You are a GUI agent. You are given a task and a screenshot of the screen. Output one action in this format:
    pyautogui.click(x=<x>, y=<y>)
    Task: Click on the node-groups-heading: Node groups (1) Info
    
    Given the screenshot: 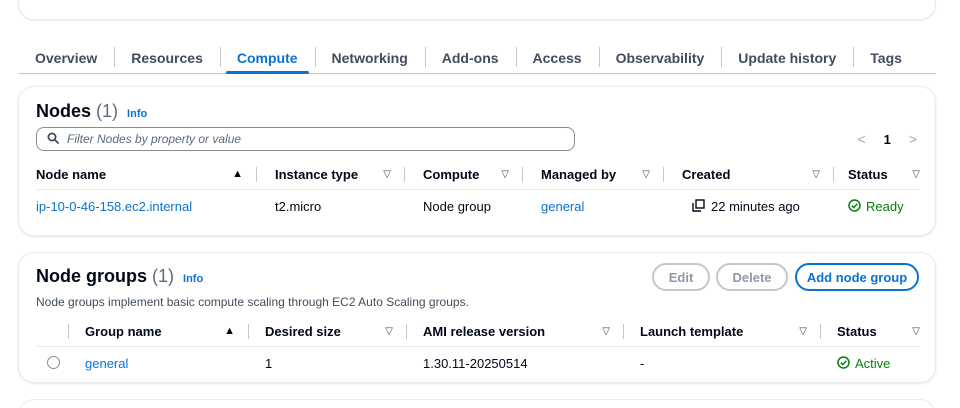 What is the action you would take?
    pyautogui.click(x=119, y=276)
    